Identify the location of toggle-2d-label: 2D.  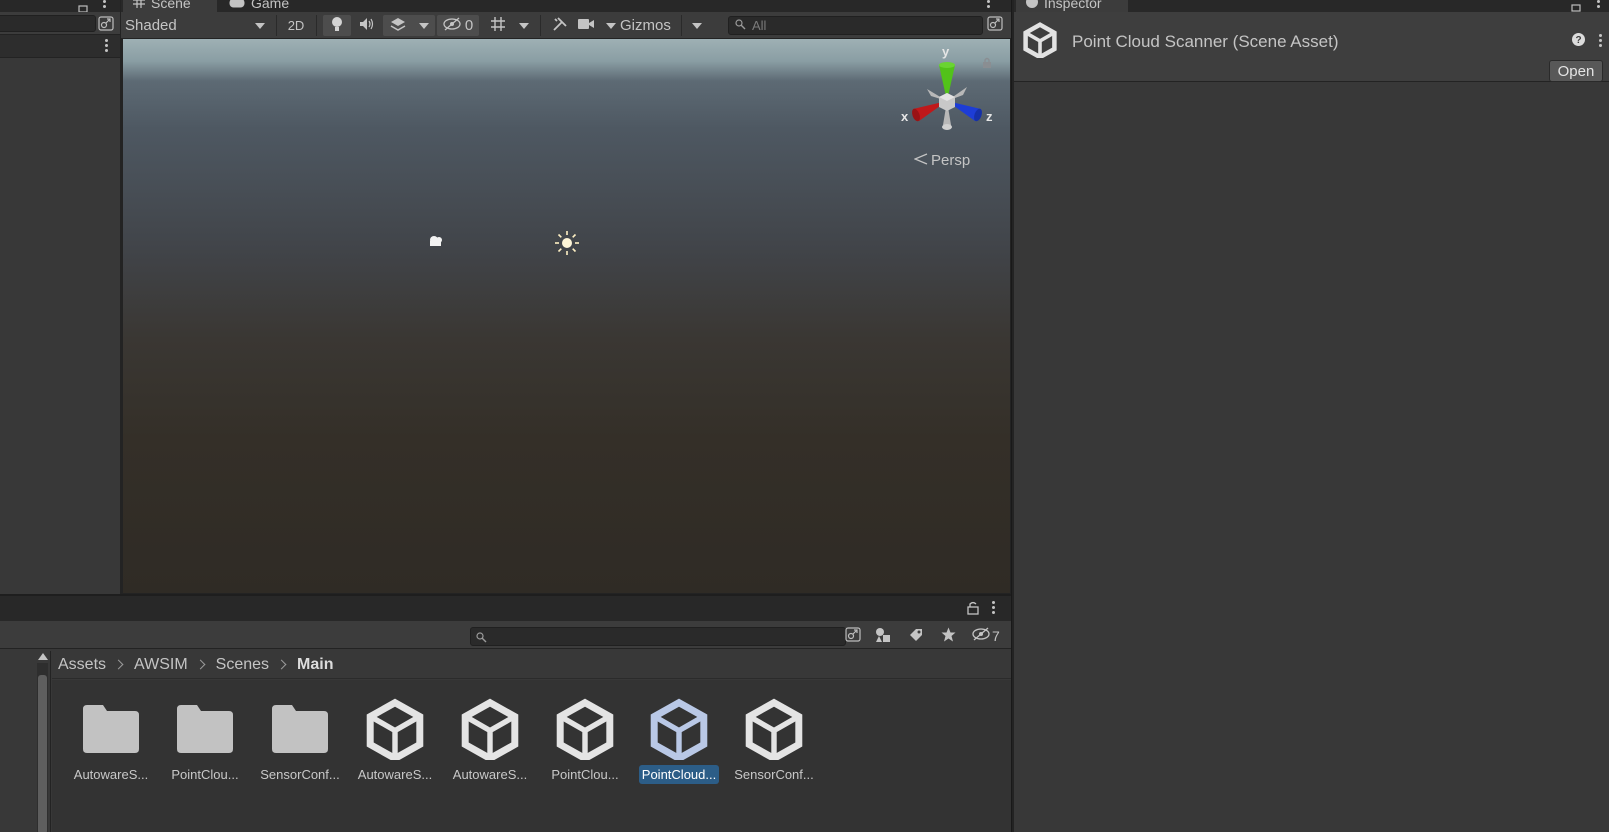
(296, 25).